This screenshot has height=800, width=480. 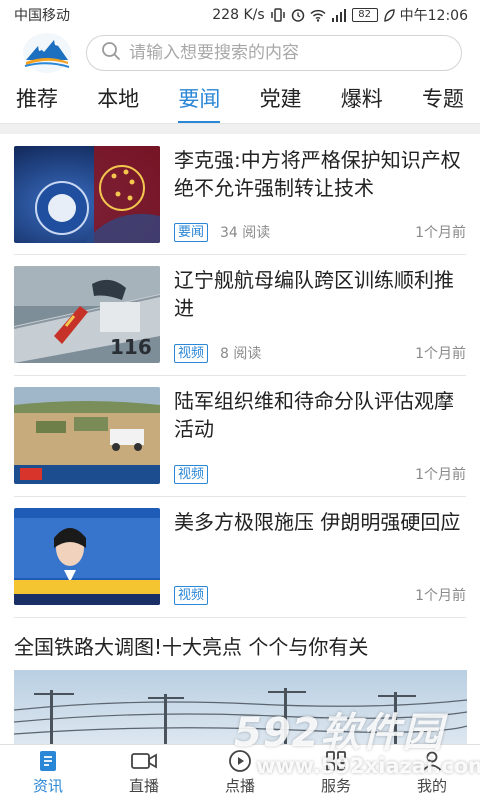 What do you see at coordinates (143, 786) in the screenshot?
I see `nav-live-label: 直播` at bounding box center [143, 786].